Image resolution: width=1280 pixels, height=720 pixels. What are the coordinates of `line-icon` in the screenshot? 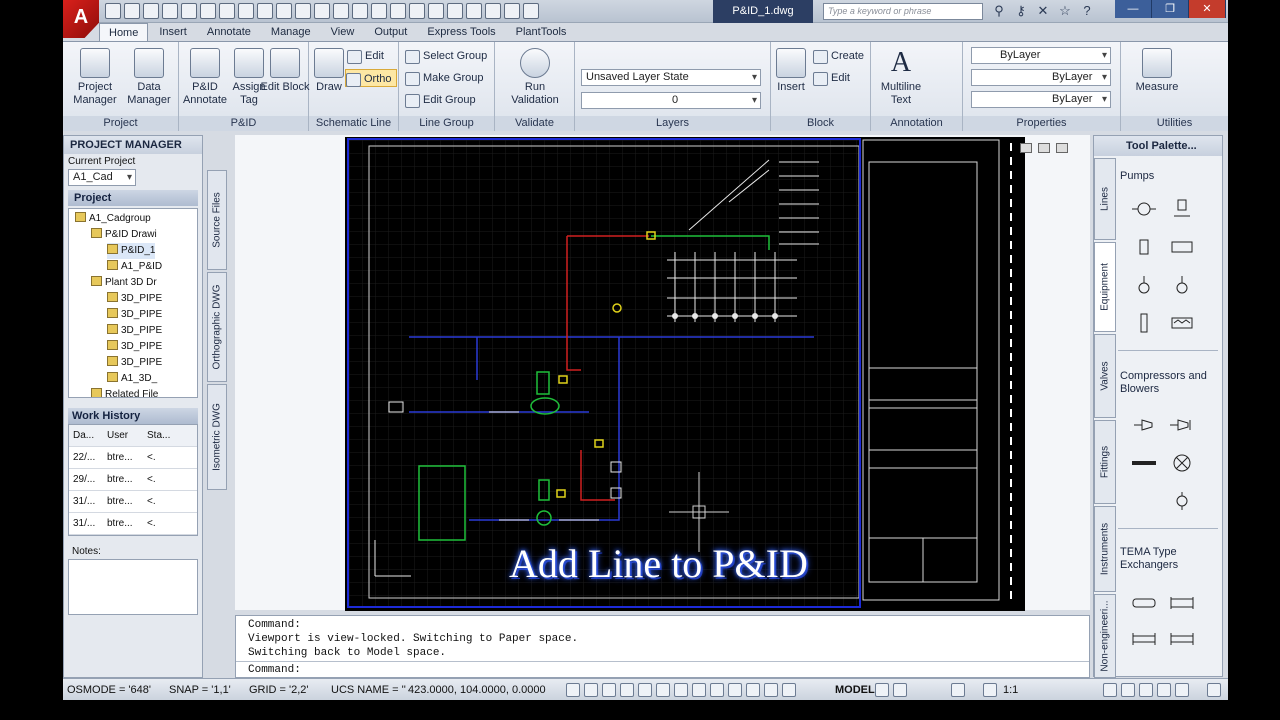 It's located at (341, 11).